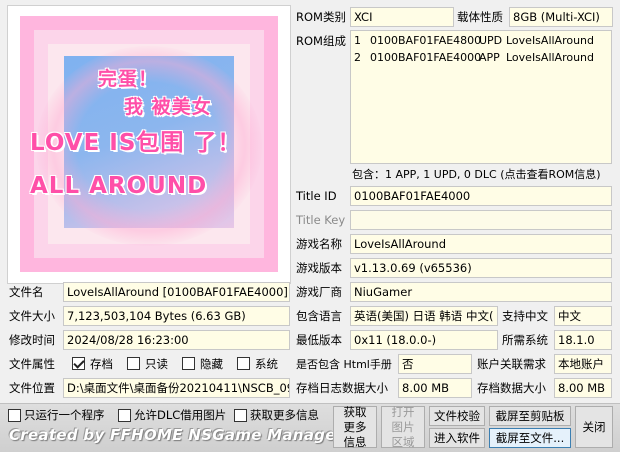  I want to click on open-image-region-button: 打开图片区域, so click(403, 427).